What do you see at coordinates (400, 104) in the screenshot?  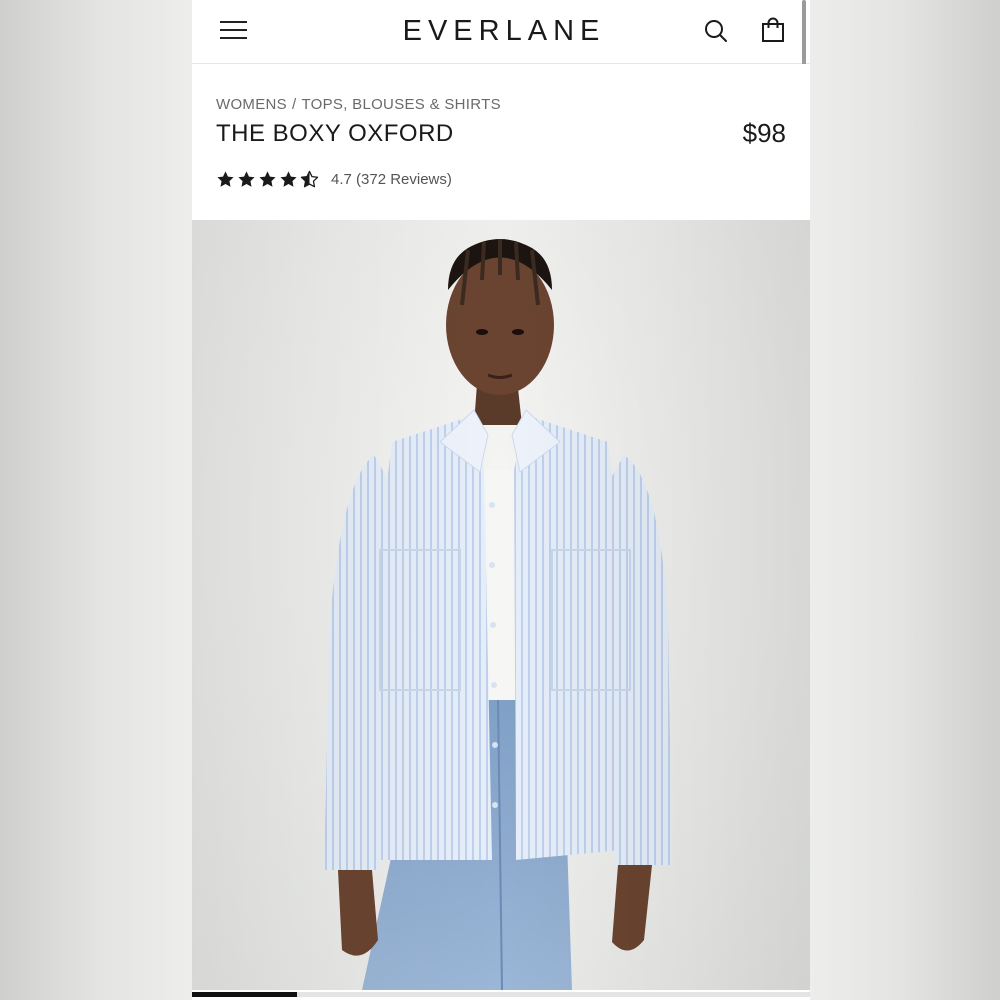 I see `breadcrumb-tops-blouses-shirts: TOPS, BLOUSES & SHIRTS` at bounding box center [400, 104].